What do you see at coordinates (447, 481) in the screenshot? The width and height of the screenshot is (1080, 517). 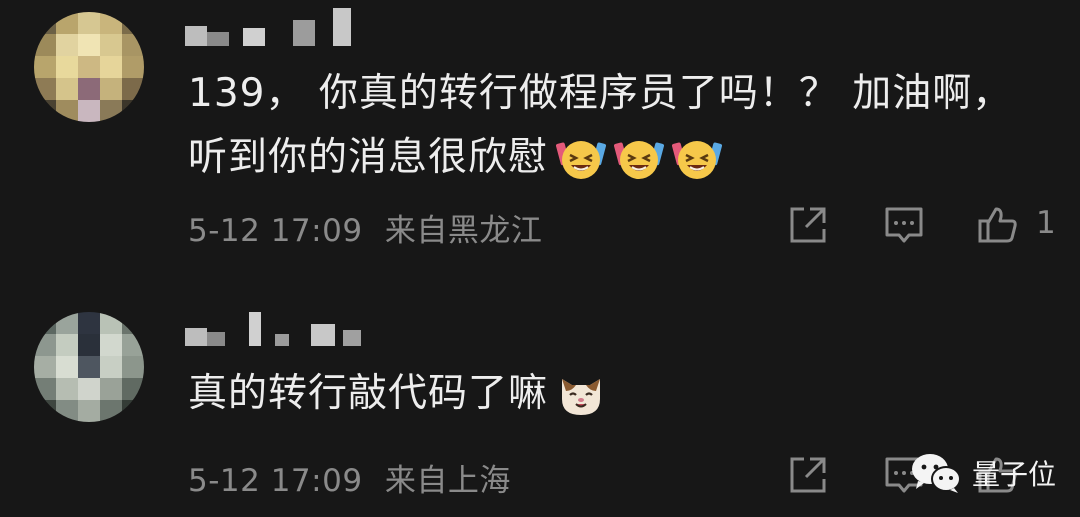 I see `comment-location: 来自上海` at bounding box center [447, 481].